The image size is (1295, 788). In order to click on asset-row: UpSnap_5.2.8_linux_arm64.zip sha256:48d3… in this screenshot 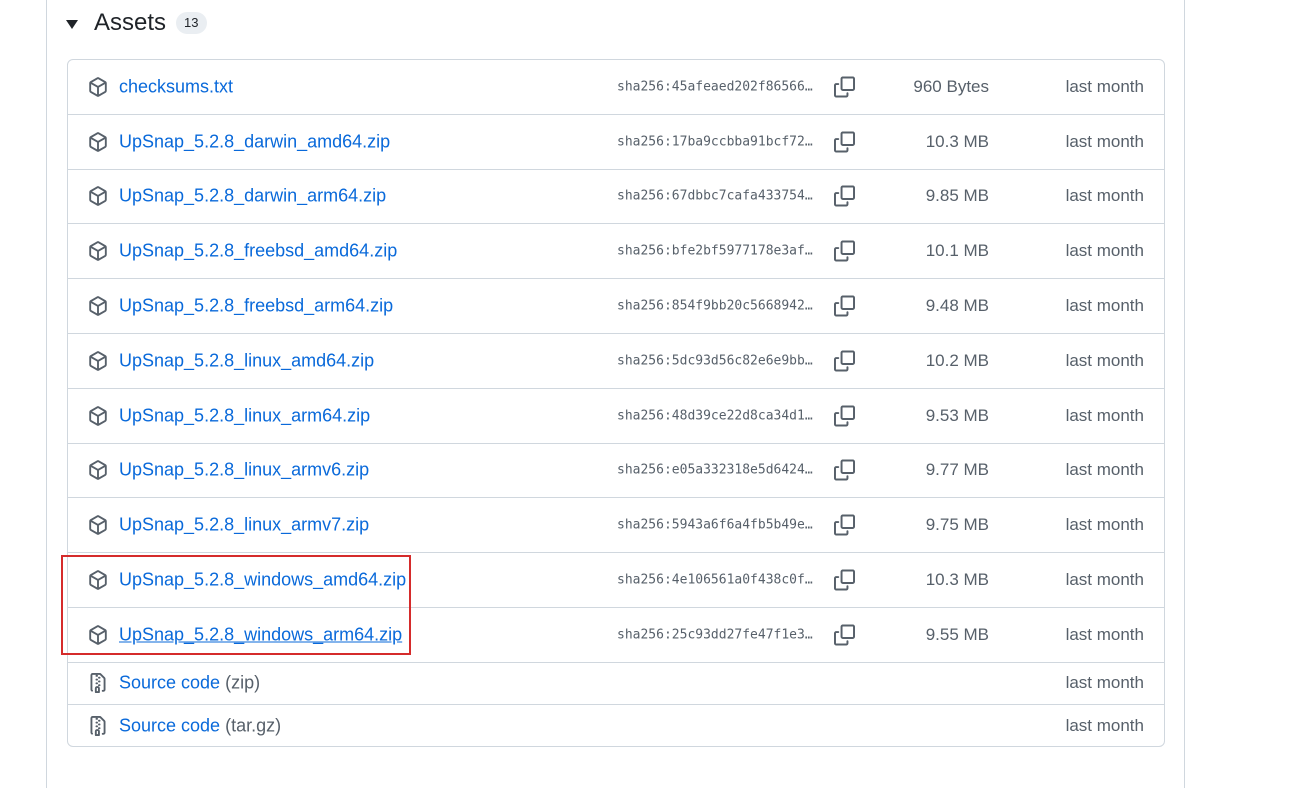, I will do `click(616, 416)`.